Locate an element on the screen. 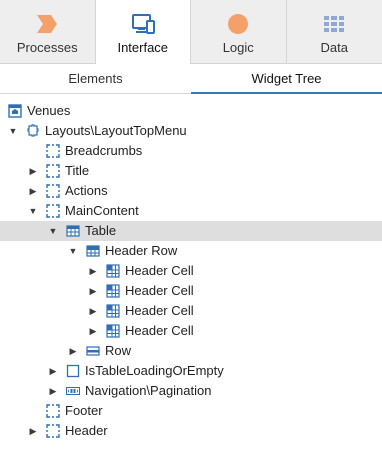  tree-node: ▼ Layouts\LayoutTopMenu is located at coordinates (191, 131).